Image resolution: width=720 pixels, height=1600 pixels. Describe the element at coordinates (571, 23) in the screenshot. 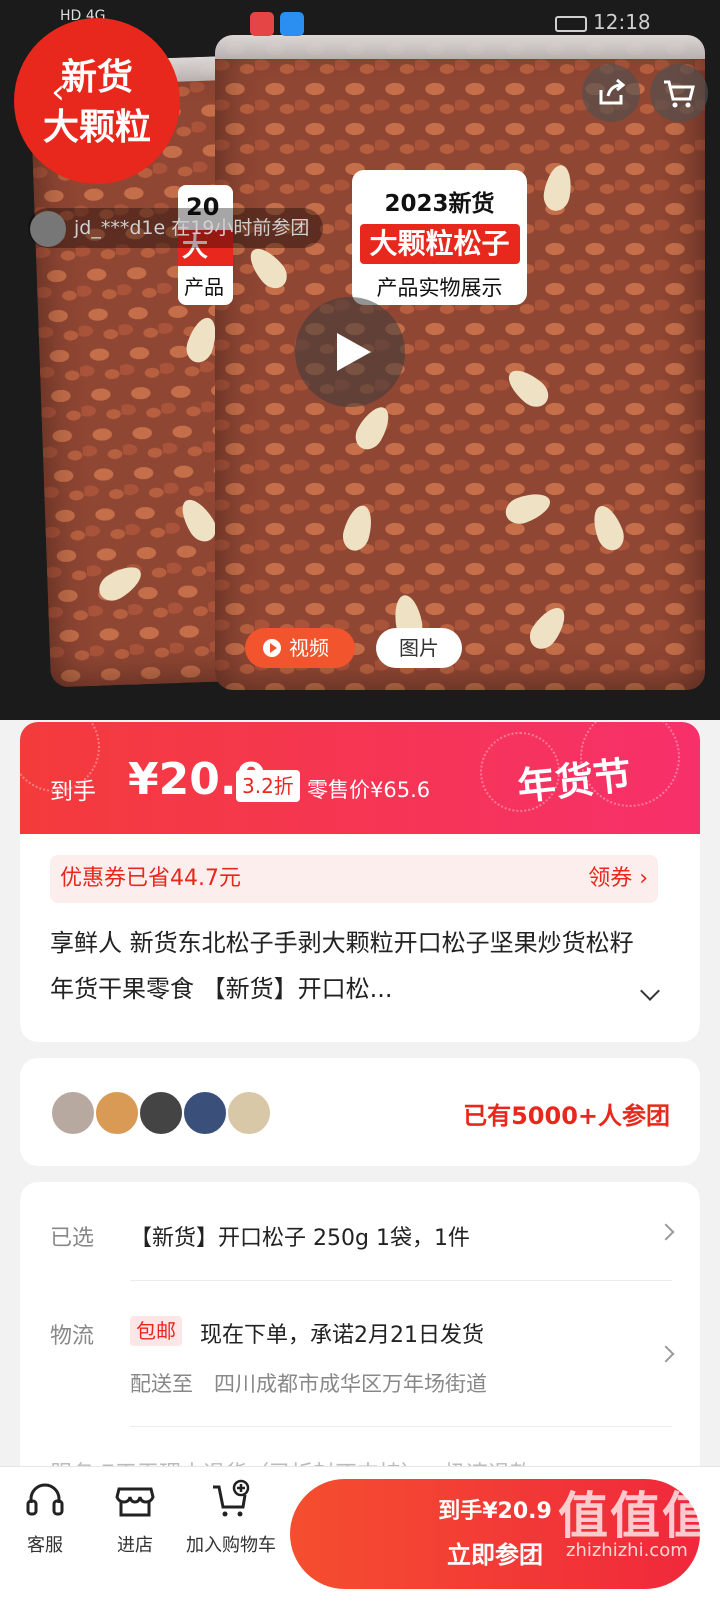

I see `battery-icon` at that location.